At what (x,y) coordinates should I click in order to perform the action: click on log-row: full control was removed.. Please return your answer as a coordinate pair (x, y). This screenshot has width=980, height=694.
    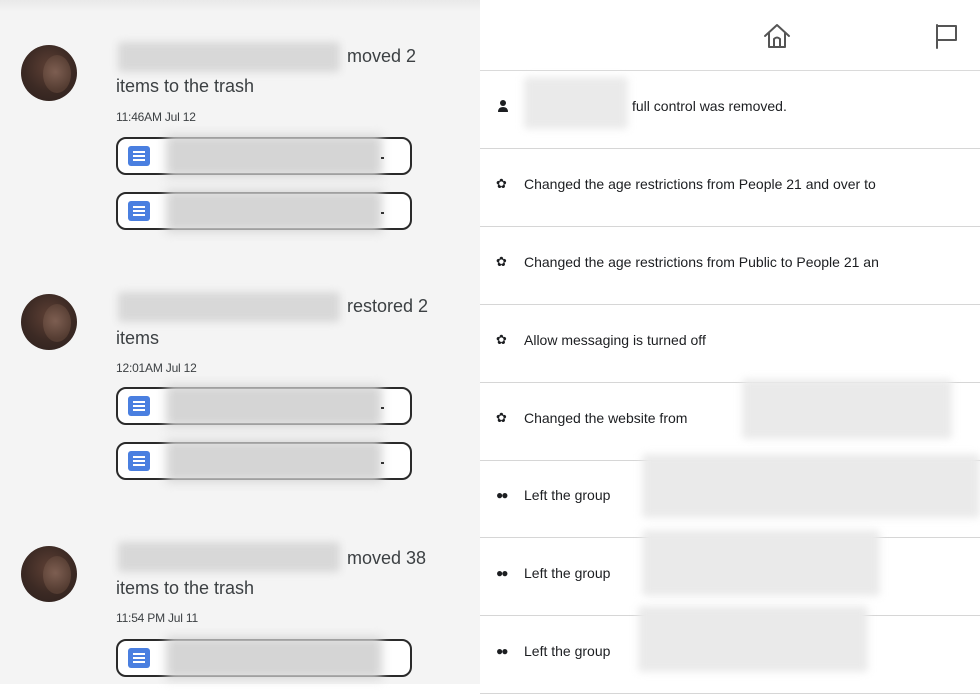
    Looking at the image, I should click on (730, 110).